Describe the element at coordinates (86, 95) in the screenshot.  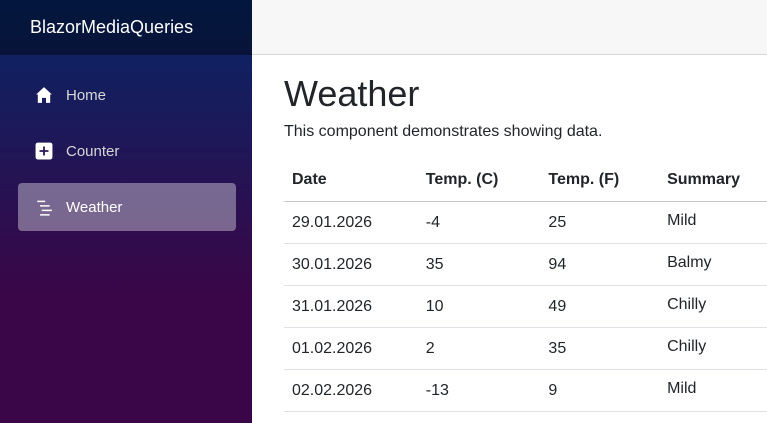
I see `nav-item-label: Home` at that location.